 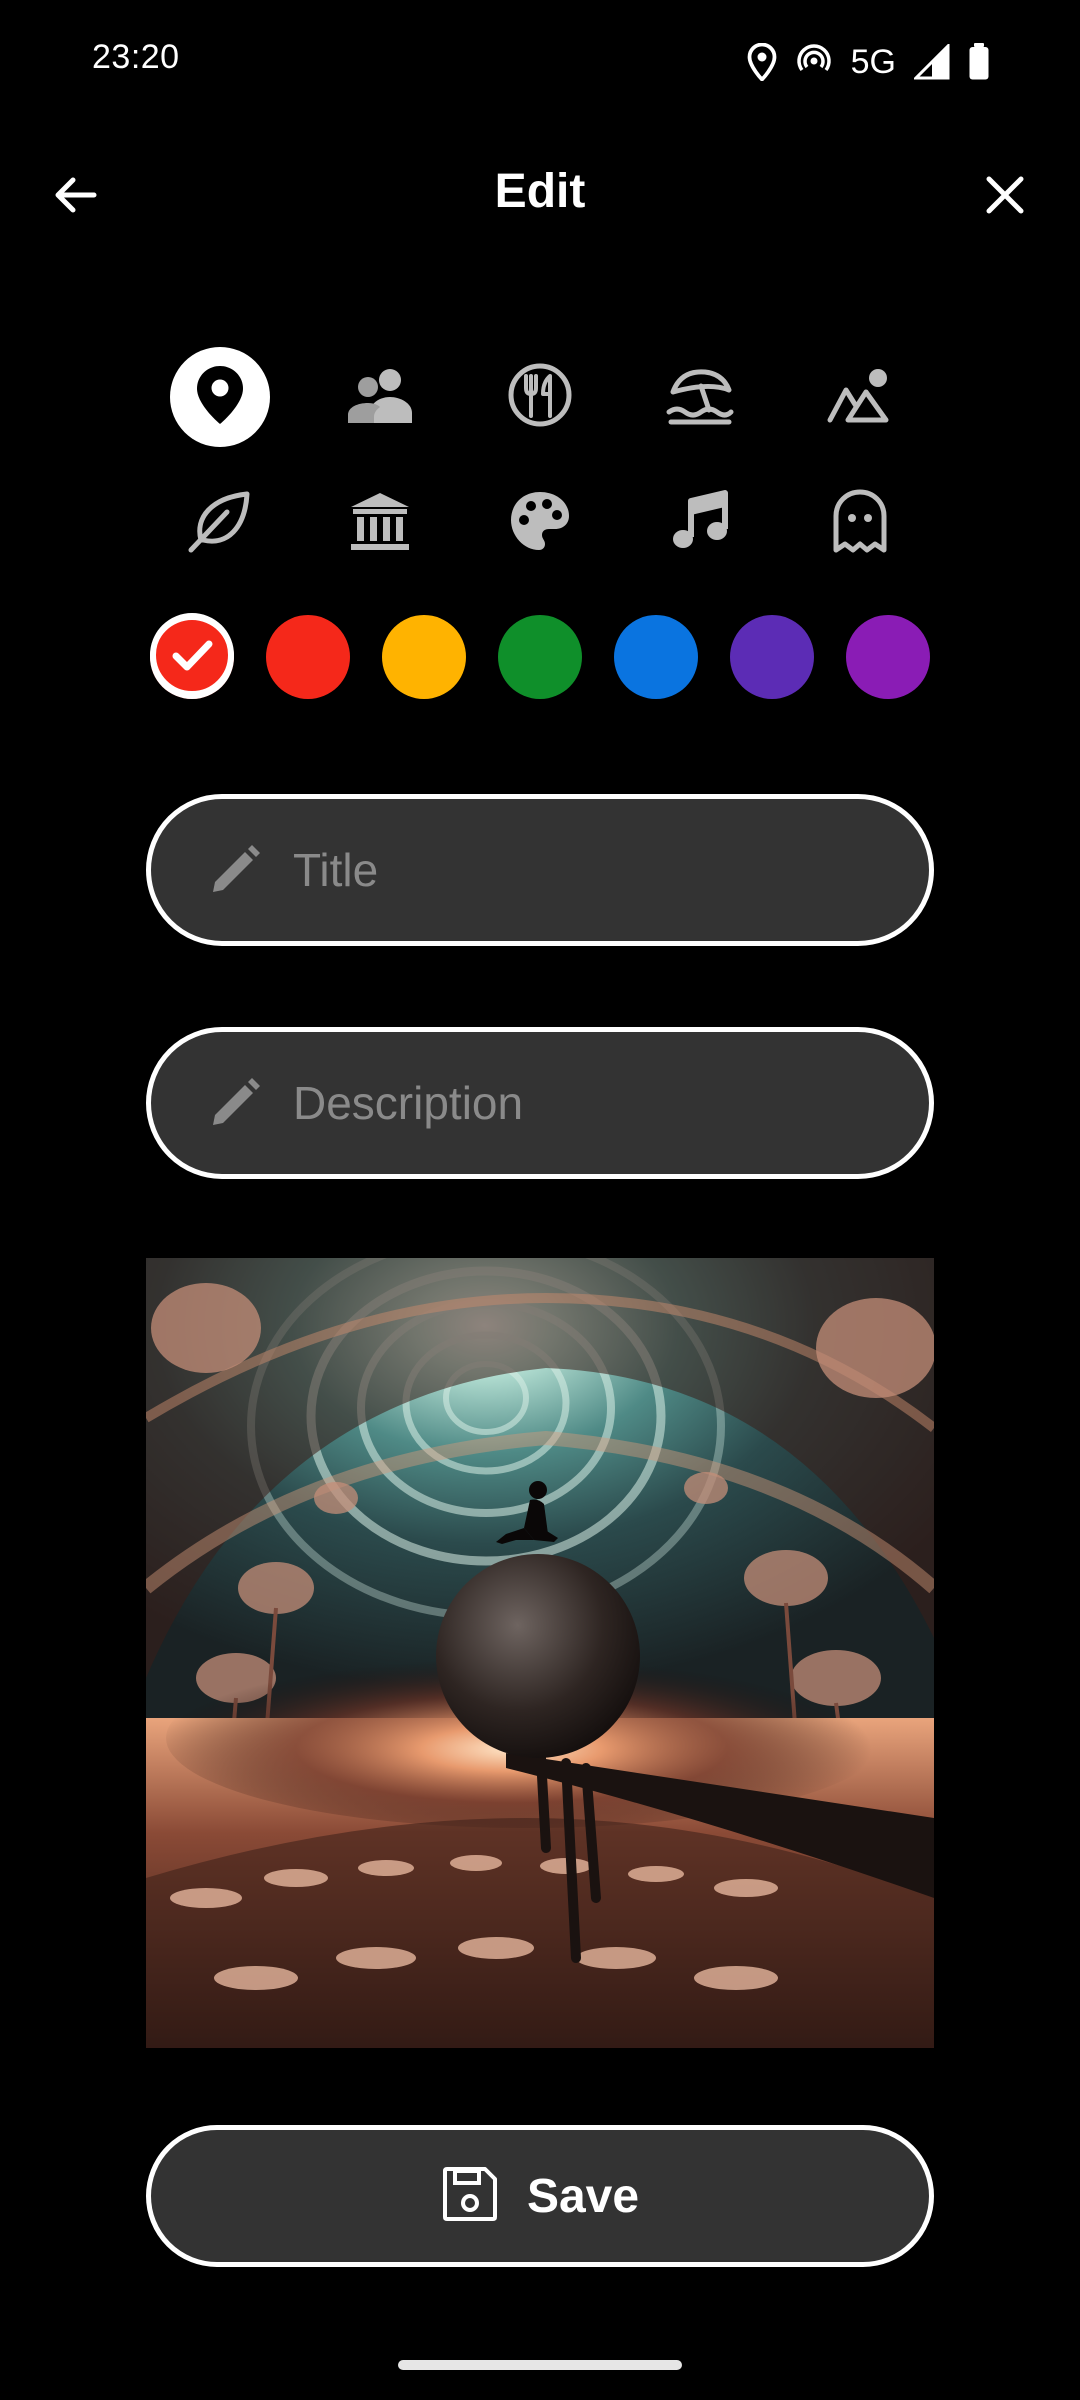 What do you see at coordinates (762, 62) in the screenshot?
I see `location-icon` at bounding box center [762, 62].